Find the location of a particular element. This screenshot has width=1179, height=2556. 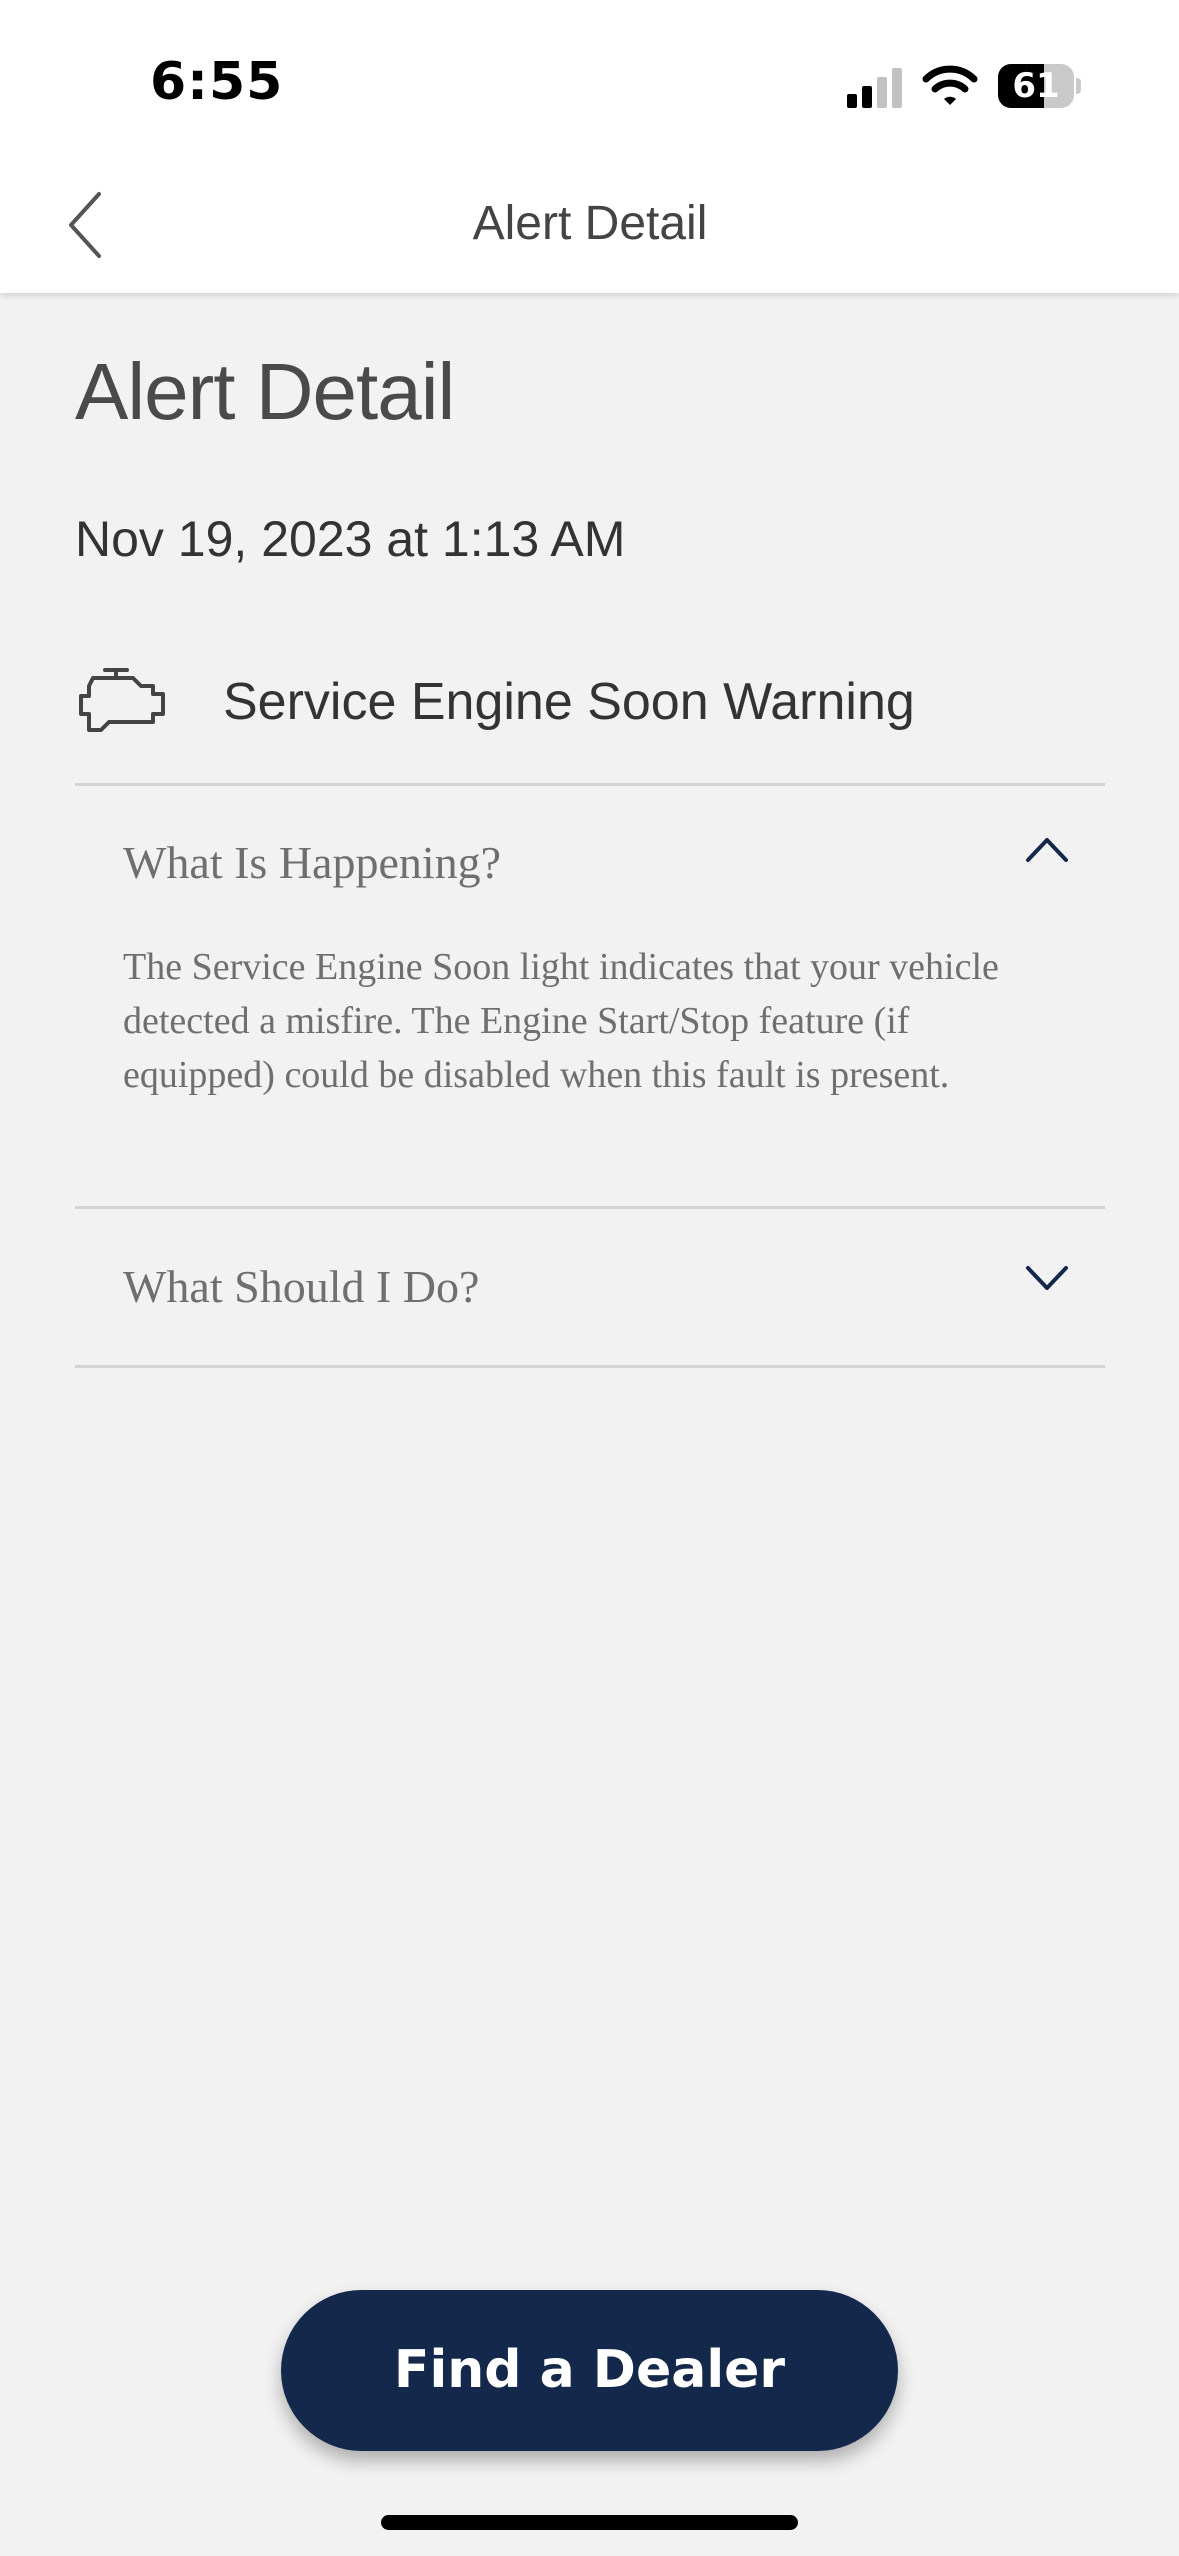

battery-icon: 61 is located at coordinates (1039, 86).